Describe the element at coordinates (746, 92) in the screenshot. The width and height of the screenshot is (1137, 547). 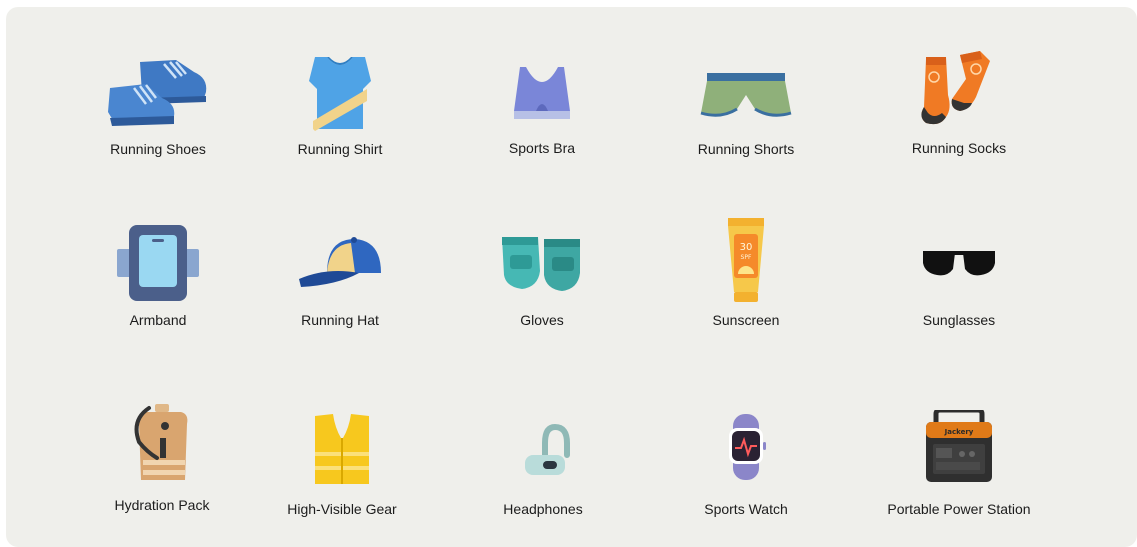
I see `running-shorts-icon` at that location.